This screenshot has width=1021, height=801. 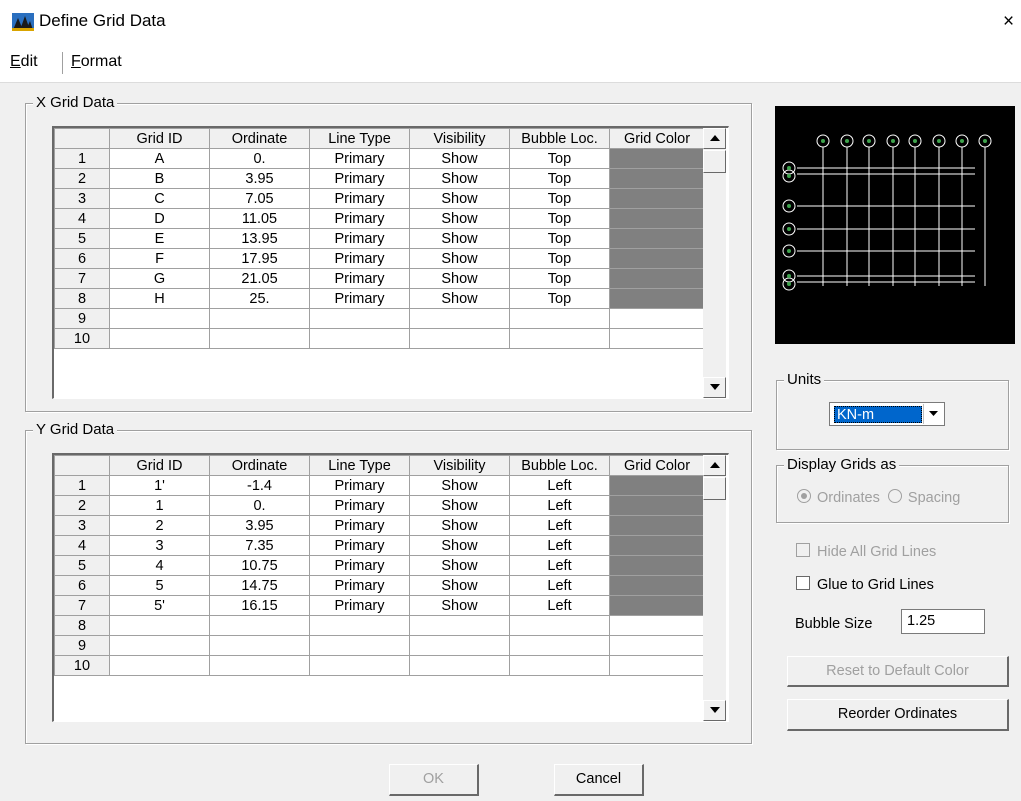 I want to click on table-row: 2 1 0. Primary Show Left, so click(x=379, y=505).